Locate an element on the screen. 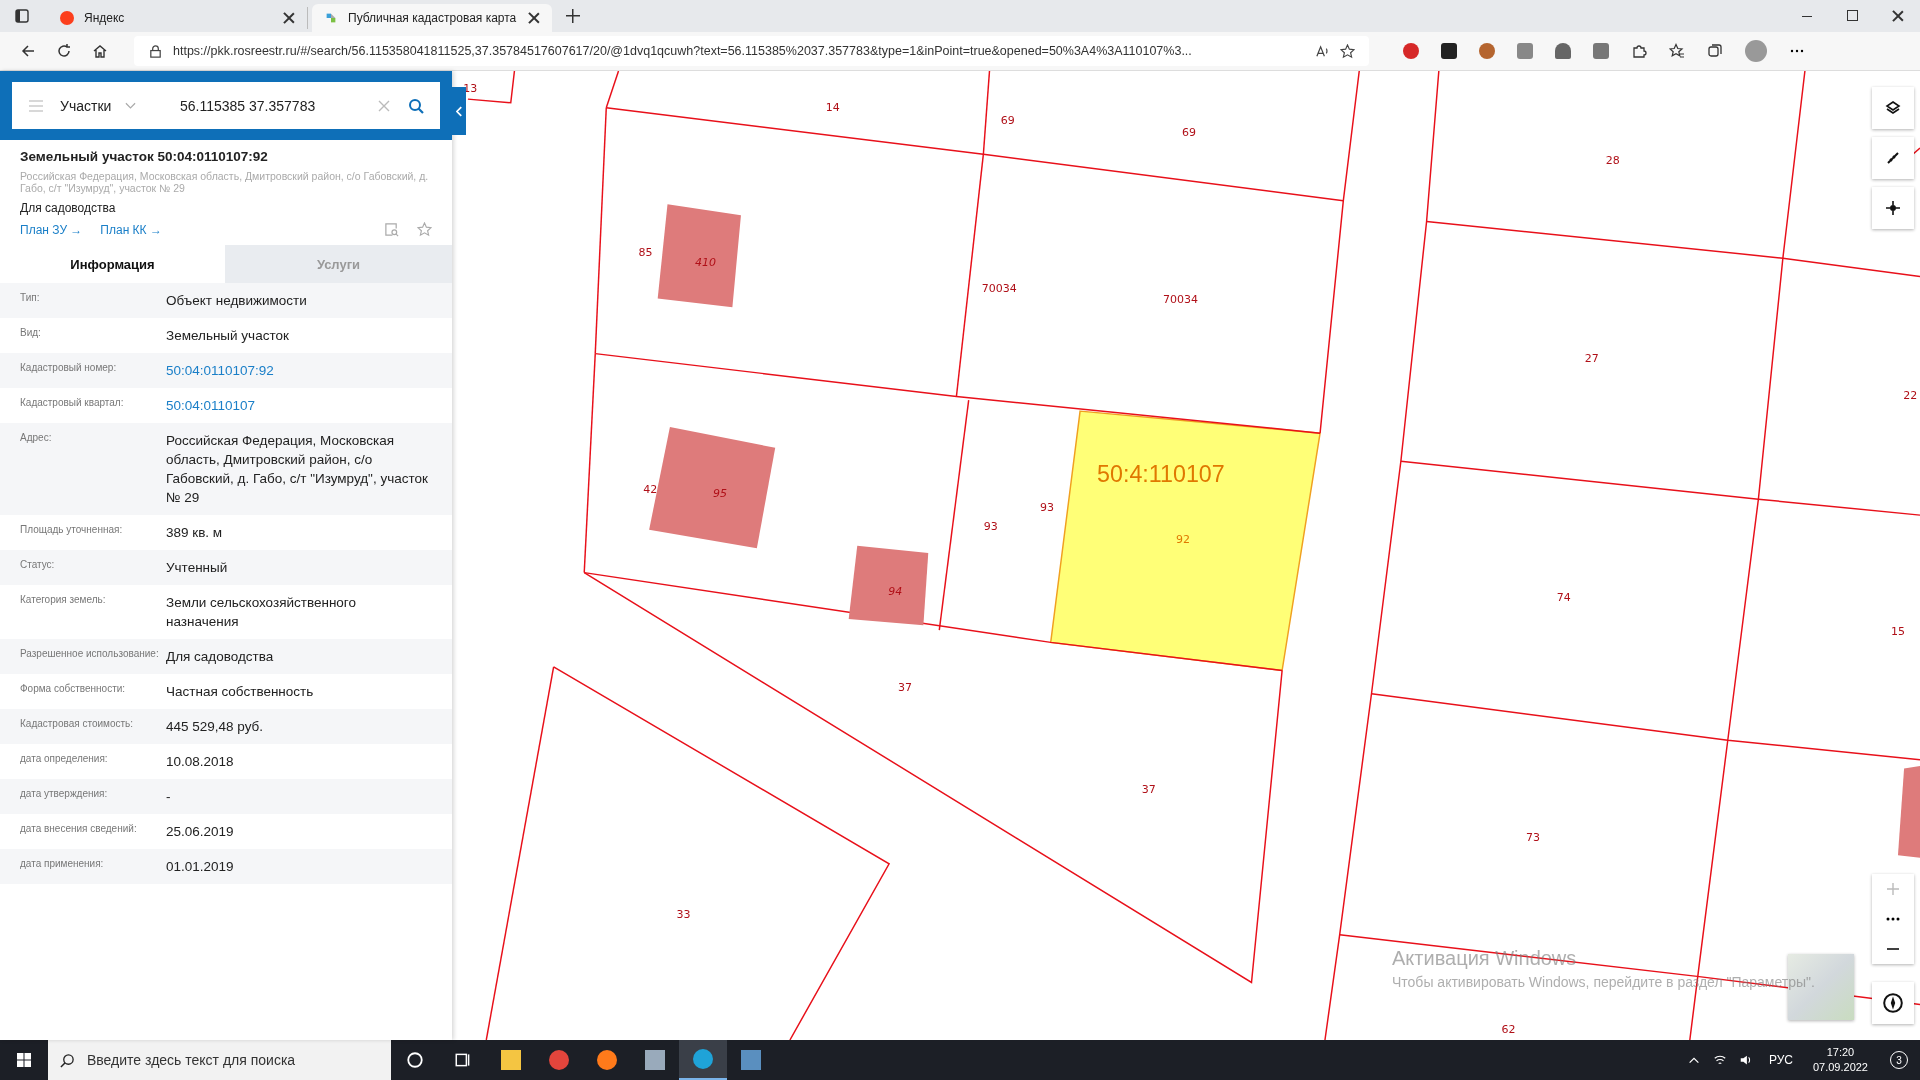  field-value: 445 529,48 руб. is located at coordinates (215, 727).